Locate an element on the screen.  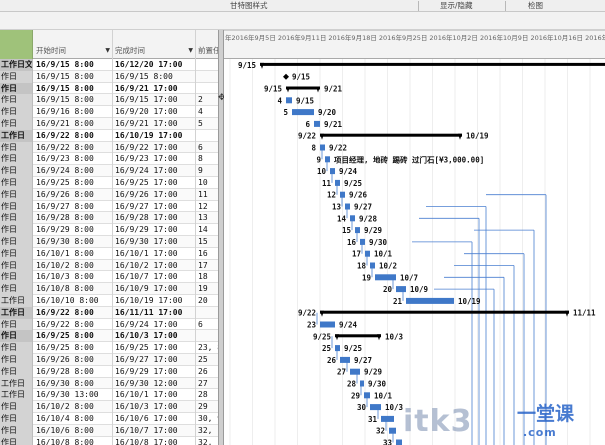
table-row: 工作日文 16/9/15 8:00 16/12/20 17:00 is located at coordinates (109, 65).